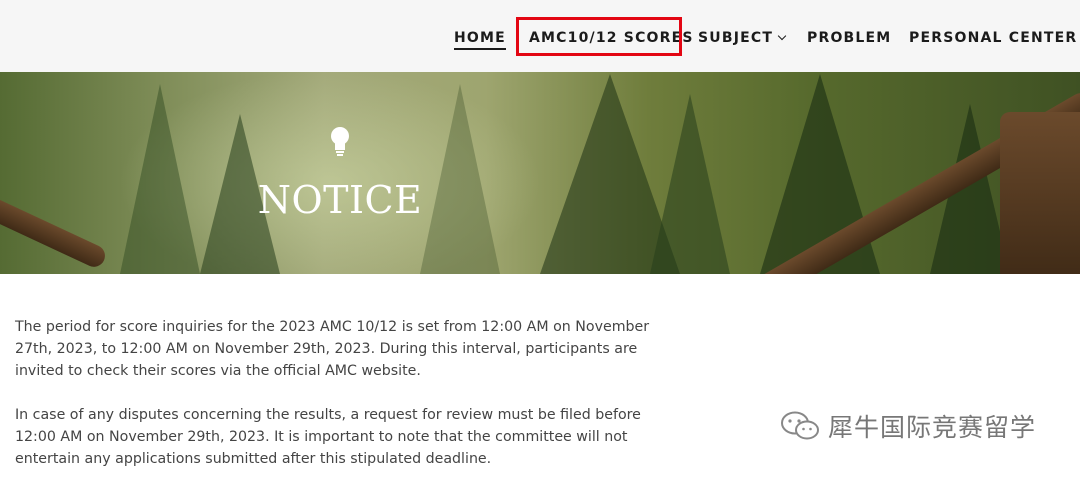  I want to click on nav-item-label: PROBLEM, so click(849, 38).